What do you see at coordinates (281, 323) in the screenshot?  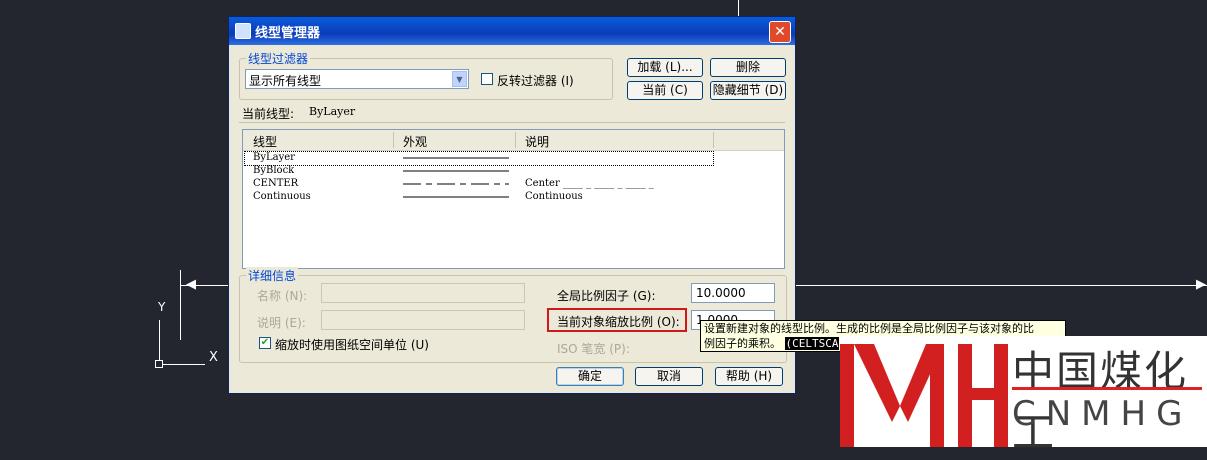 I see `desc-label: 说明 (E):` at bounding box center [281, 323].